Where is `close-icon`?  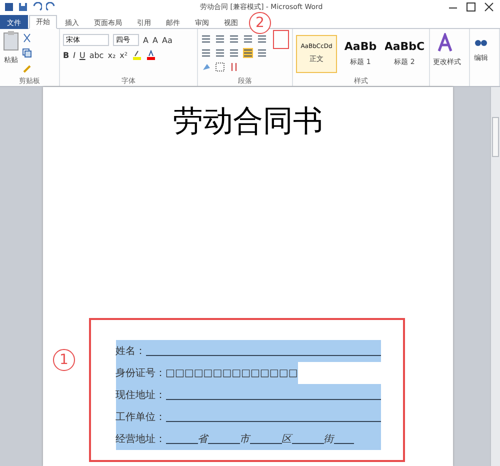
close-icon is located at coordinates (489, 7).